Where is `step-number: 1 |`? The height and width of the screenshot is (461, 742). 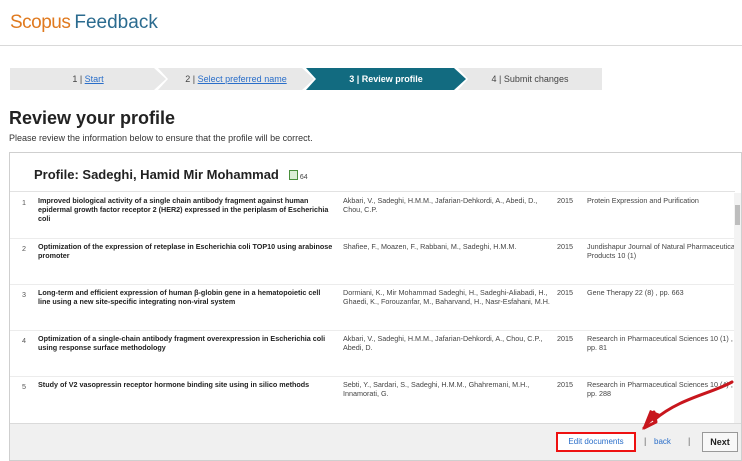 step-number: 1 | is located at coordinates (78, 79).